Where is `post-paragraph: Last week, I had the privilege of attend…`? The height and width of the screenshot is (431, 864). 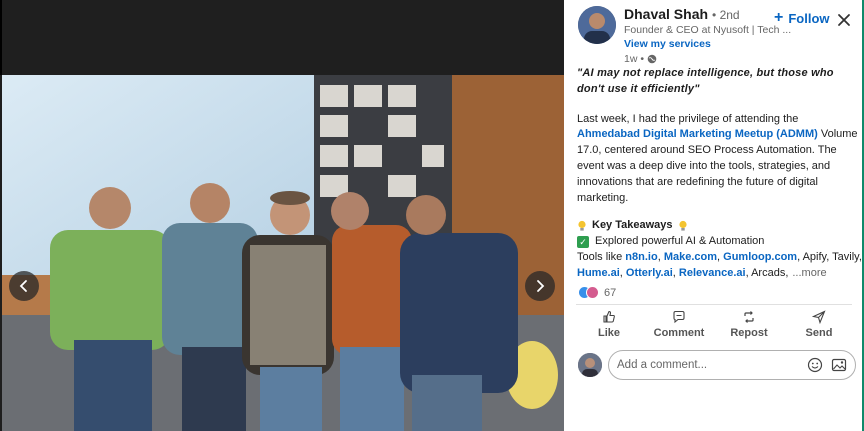 post-paragraph: Last week, I had the privilege of attend… is located at coordinates (718, 159).